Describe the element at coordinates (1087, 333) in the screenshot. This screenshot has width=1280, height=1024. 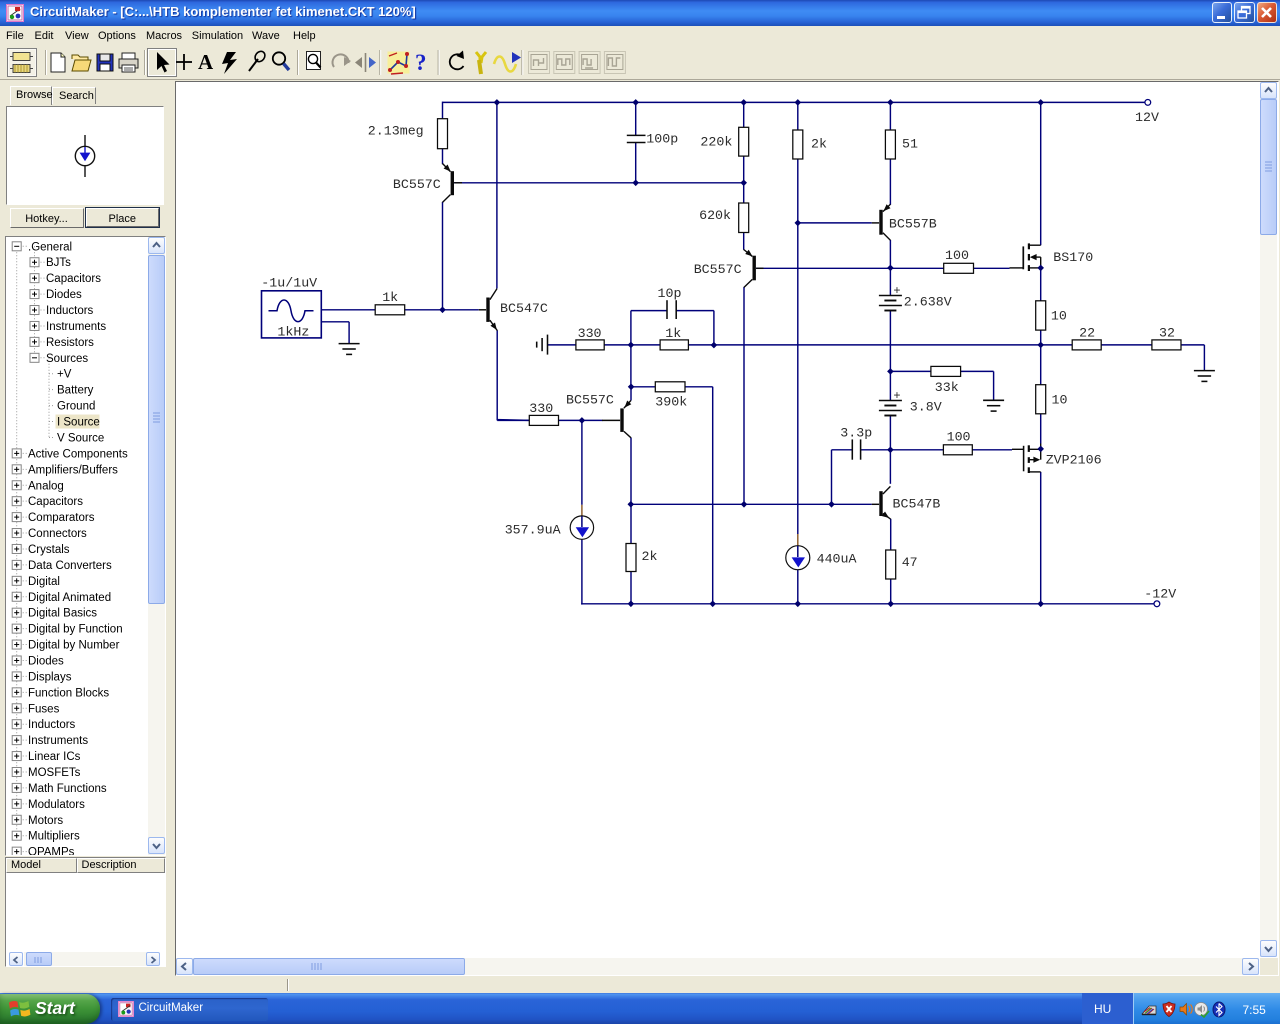
I see `svg-text: 22` at that location.